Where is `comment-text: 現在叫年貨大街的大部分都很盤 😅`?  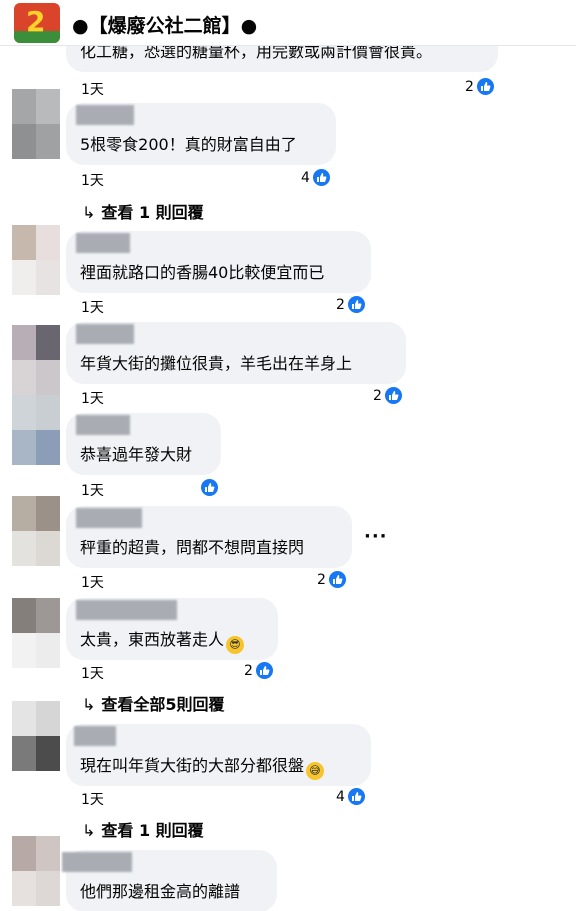 comment-text: 現在叫年貨大街的大部分都很盤 😅 is located at coordinates (202, 766).